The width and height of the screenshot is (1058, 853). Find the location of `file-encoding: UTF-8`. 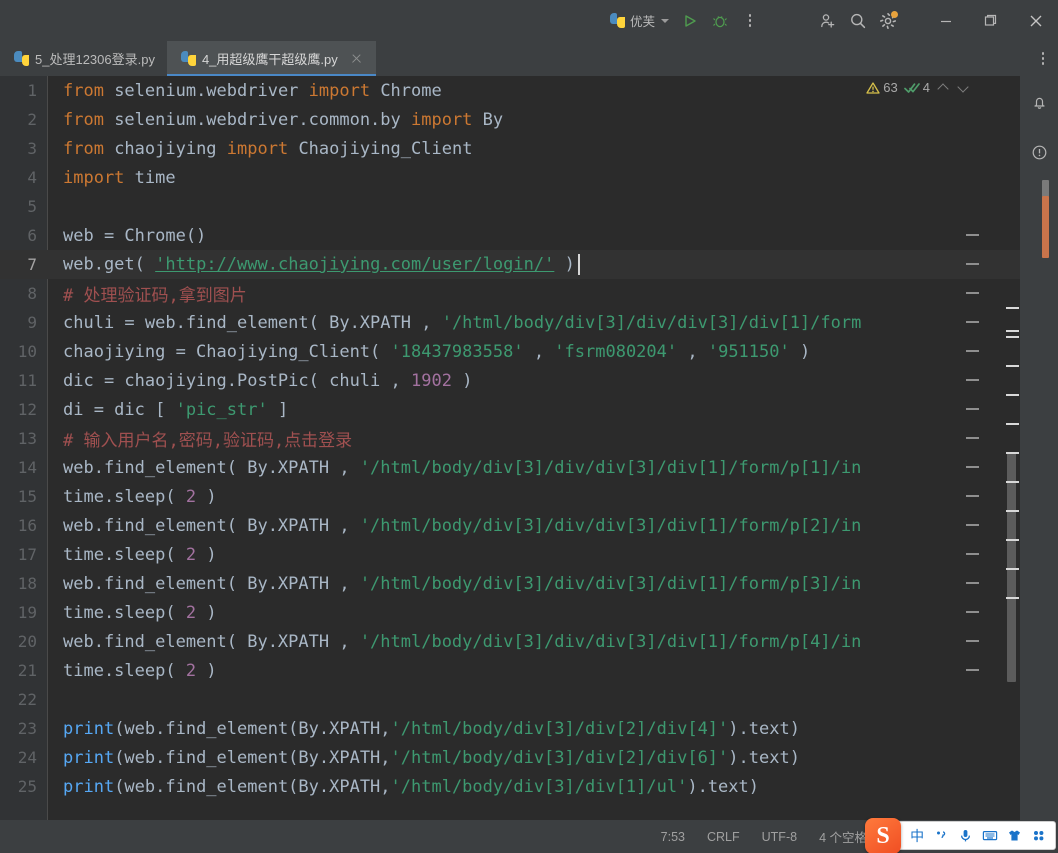

file-encoding: UTF-8 is located at coordinates (779, 837).